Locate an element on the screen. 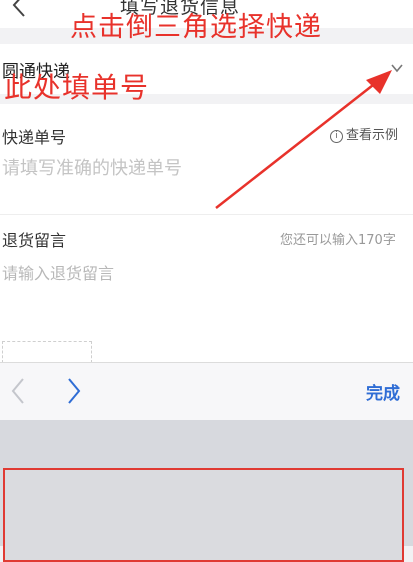  return-message-input is located at coordinates (192, 273).